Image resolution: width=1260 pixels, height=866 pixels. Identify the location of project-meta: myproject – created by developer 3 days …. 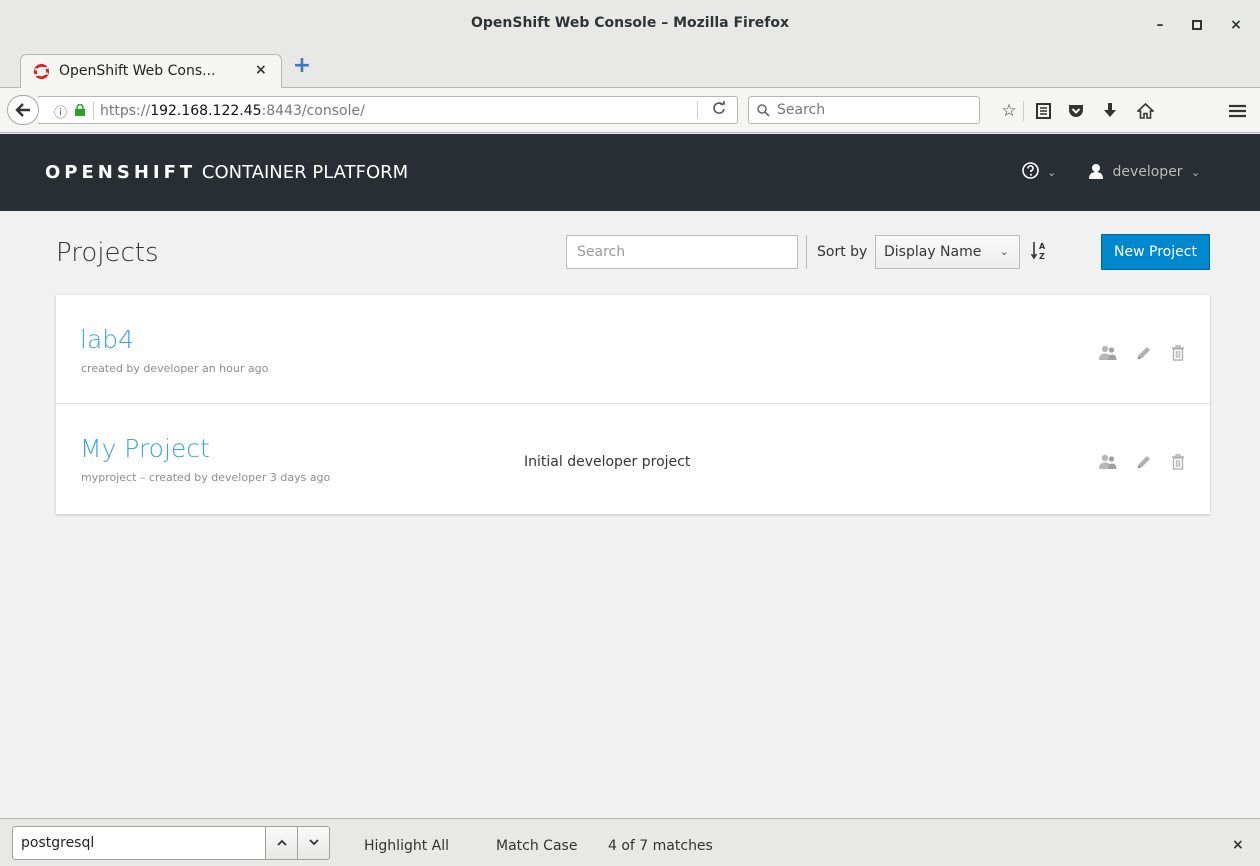
(206, 477).